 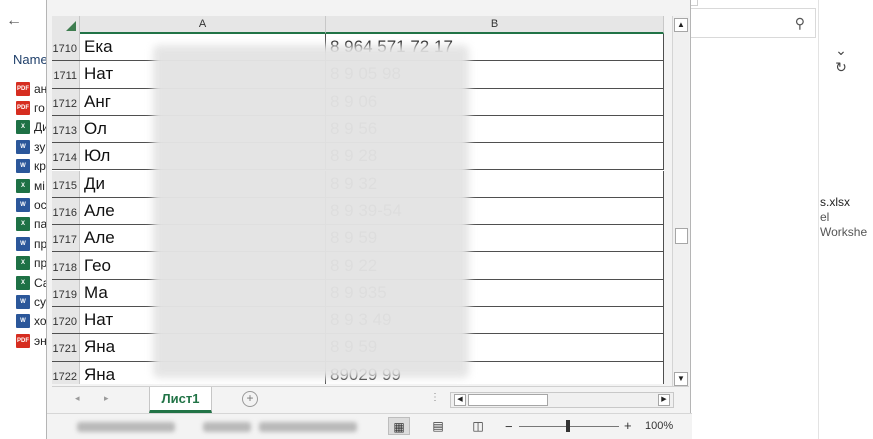 What do you see at coordinates (40, 301) in the screenshot?
I see `file-name: су` at bounding box center [40, 301].